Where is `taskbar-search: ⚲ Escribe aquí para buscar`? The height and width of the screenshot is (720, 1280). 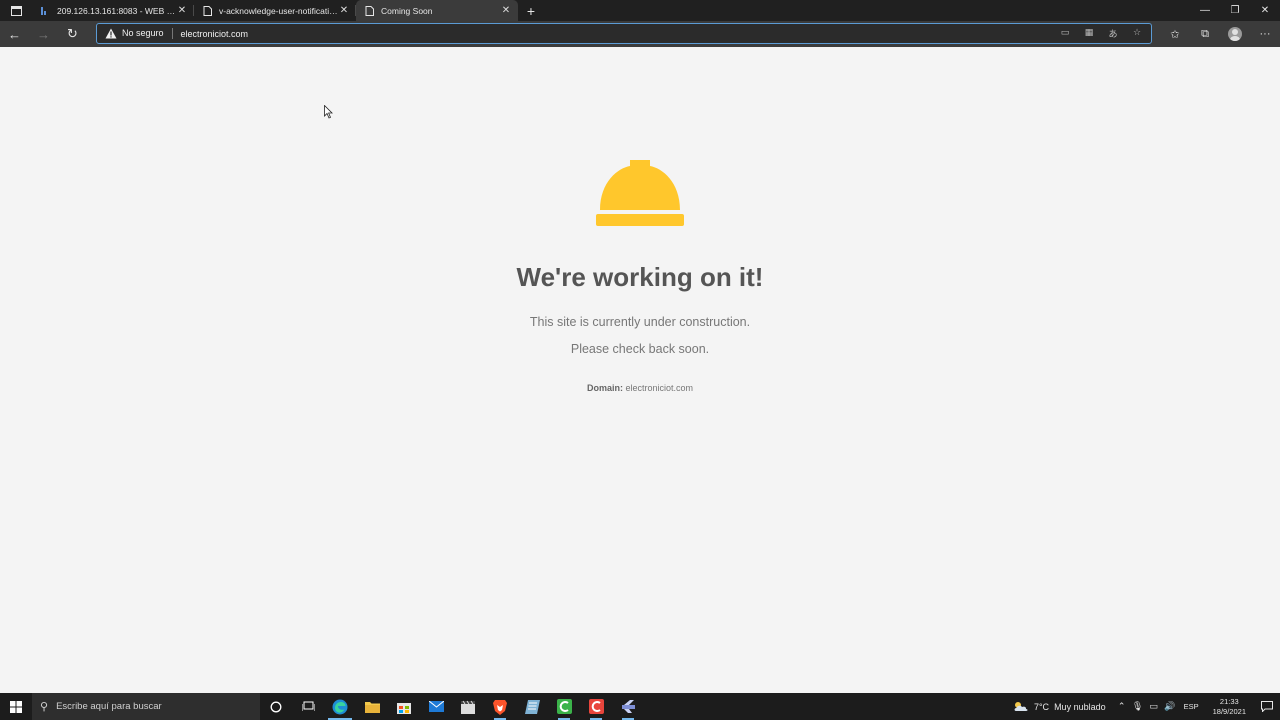
taskbar-search: ⚲ Escribe aquí para buscar is located at coordinates (146, 706).